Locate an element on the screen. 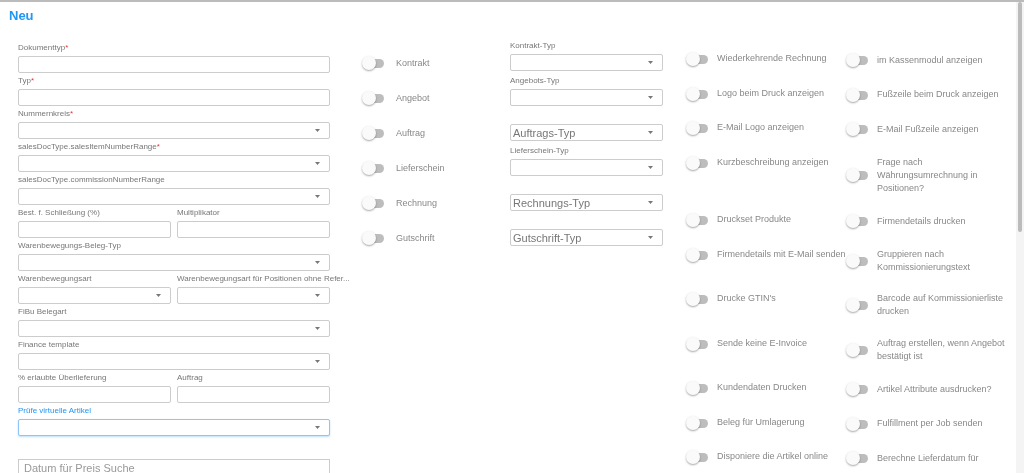 The width and height of the screenshot is (1024, 473). dropdown-field: Auftrags-Typ is located at coordinates (586, 132).